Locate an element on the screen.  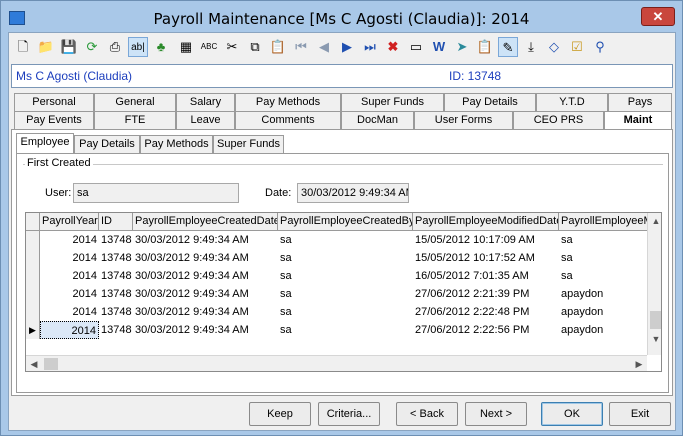
col-modified-by: PayrollEmployeeMo is located at coordinates (603, 222).